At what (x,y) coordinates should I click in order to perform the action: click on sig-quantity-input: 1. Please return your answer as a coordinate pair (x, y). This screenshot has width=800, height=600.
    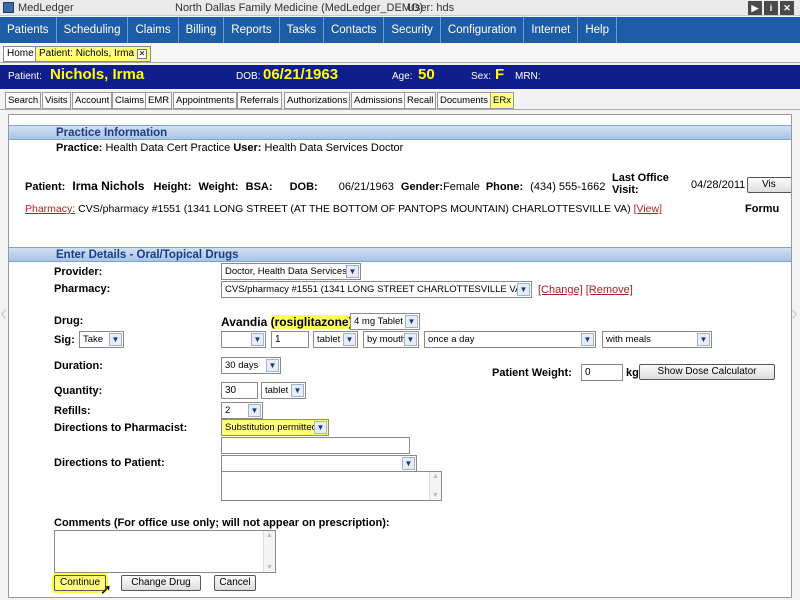
    Looking at the image, I should click on (290, 339).